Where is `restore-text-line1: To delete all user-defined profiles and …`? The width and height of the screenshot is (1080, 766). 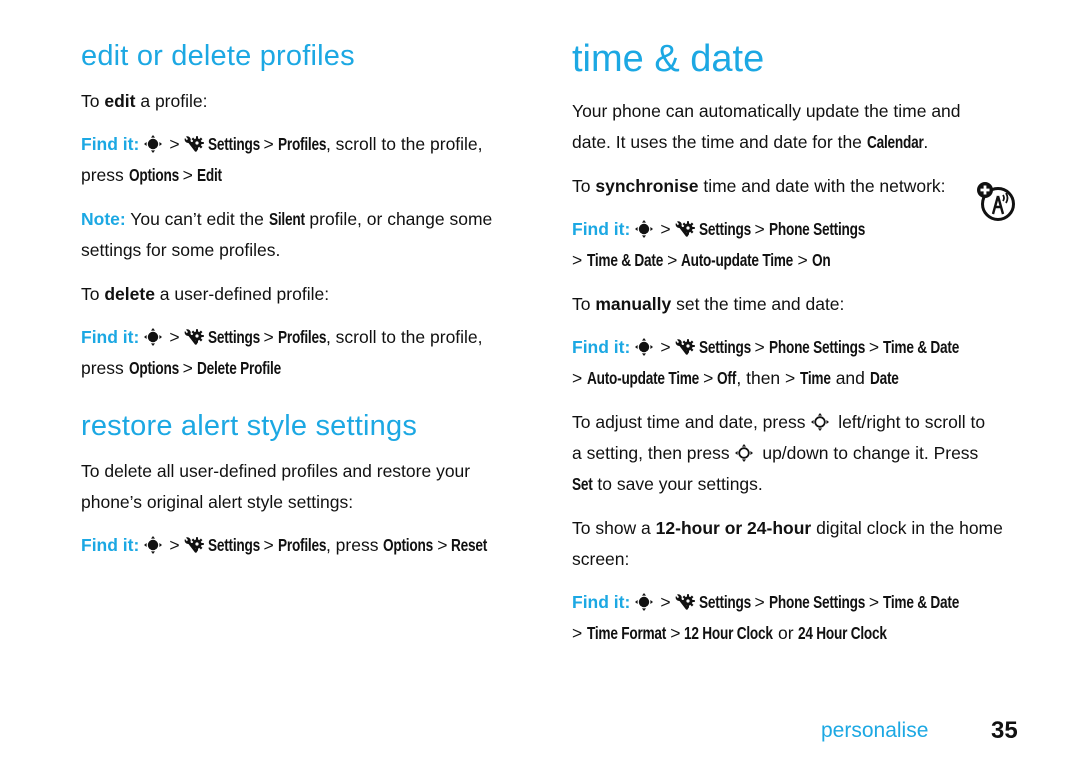
restore-text-line1: To delete all user-defined profiles and … is located at coordinates (276, 471).